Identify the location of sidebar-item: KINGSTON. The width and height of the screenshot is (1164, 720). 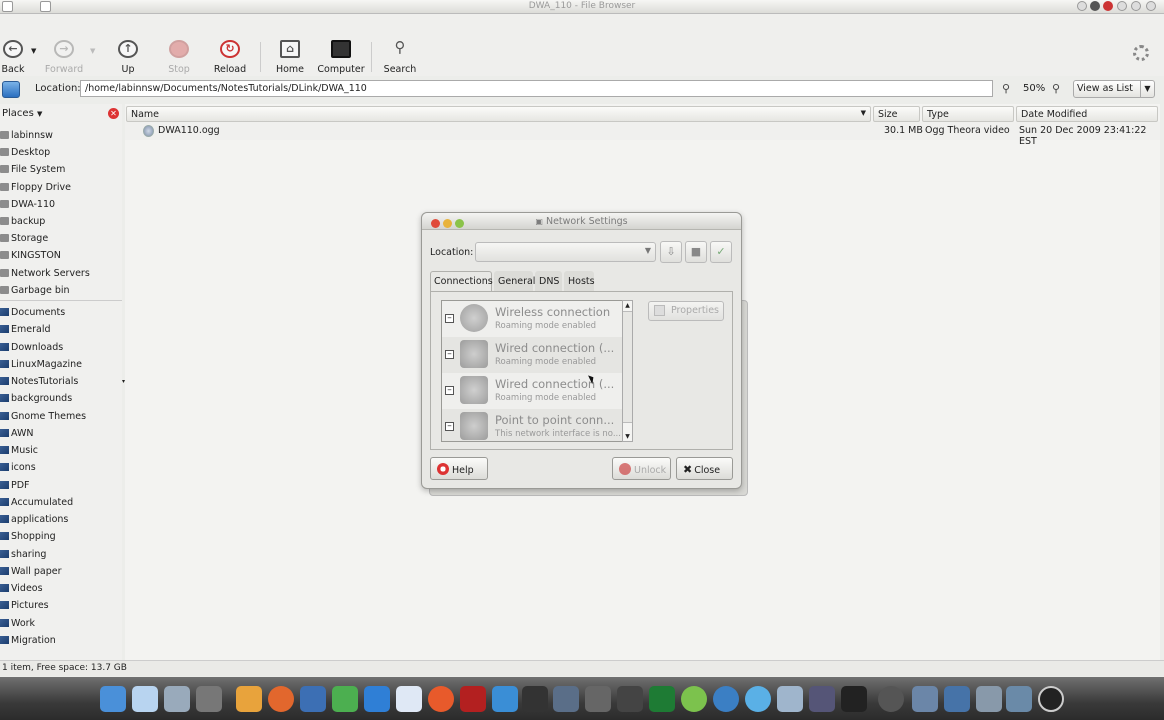
(61, 256).